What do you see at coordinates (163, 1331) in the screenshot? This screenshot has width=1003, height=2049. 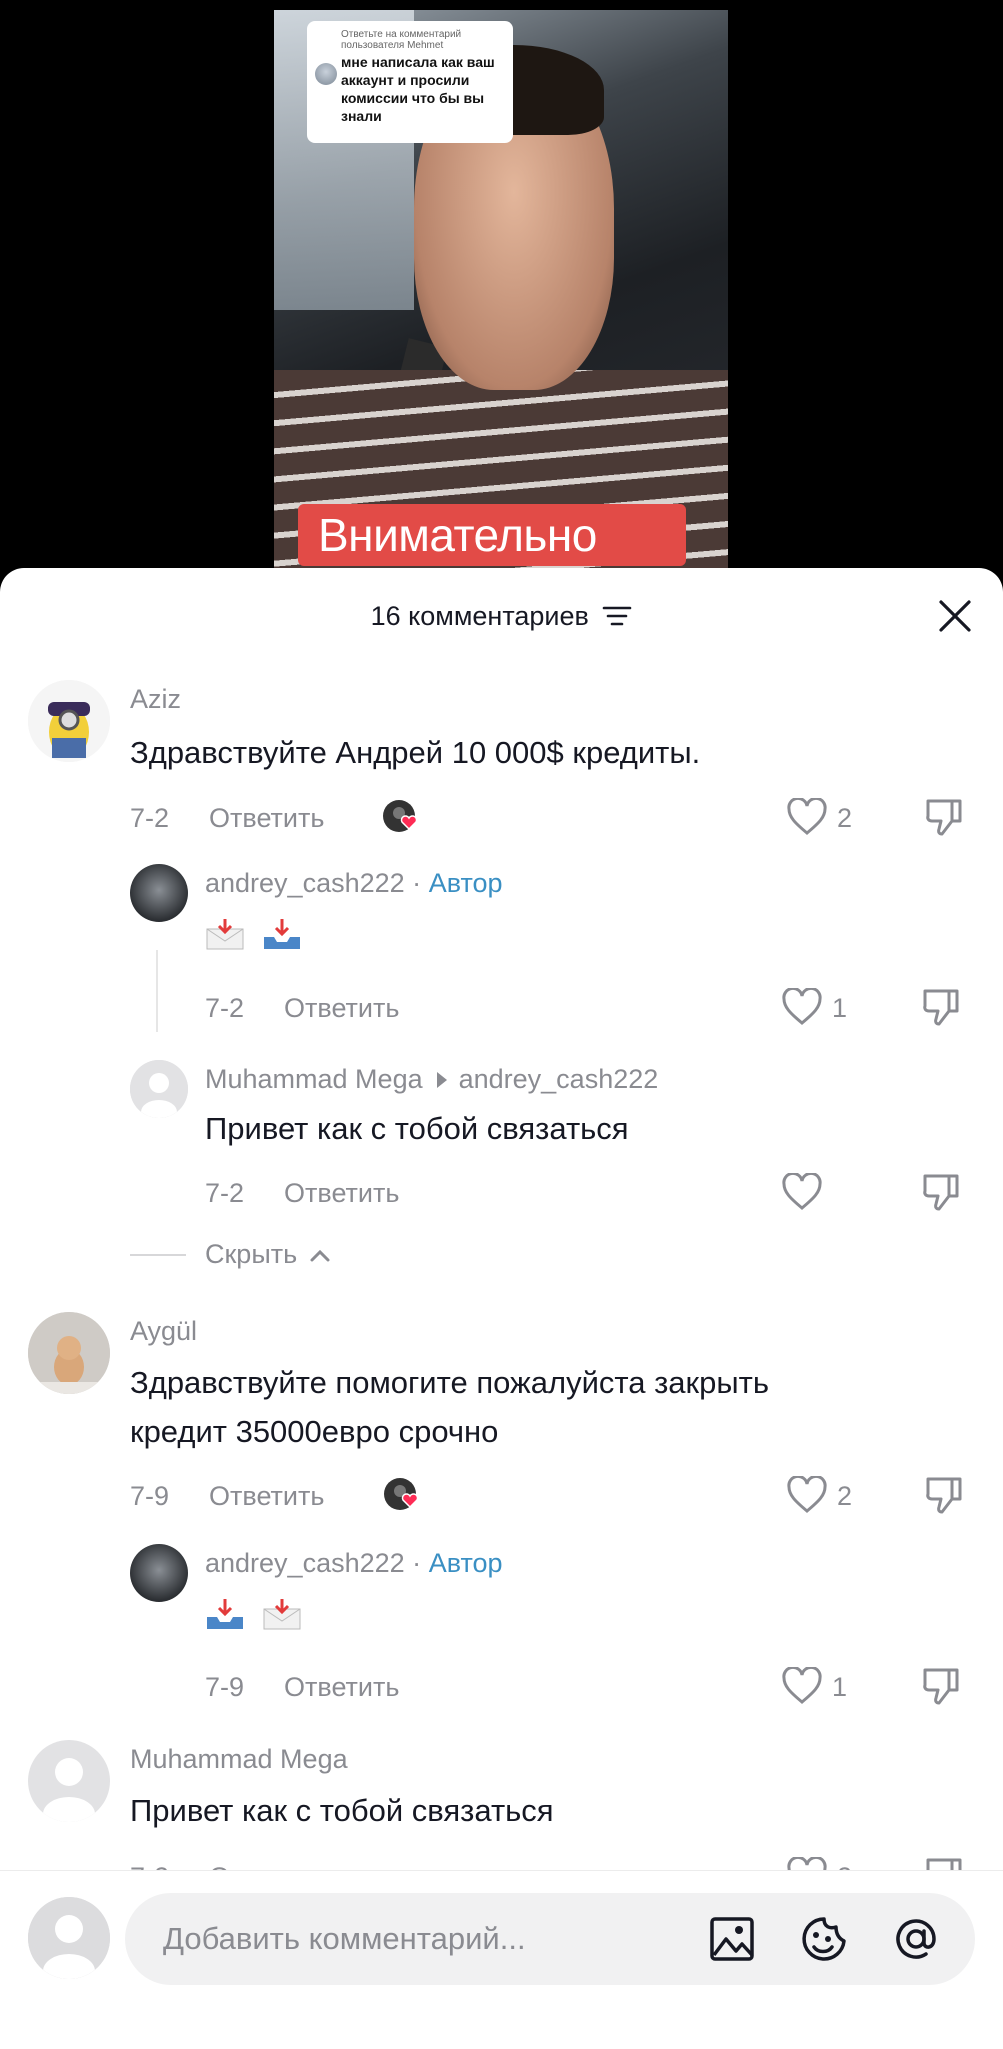 I see `comment-username: Aygül` at bounding box center [163, 1331].